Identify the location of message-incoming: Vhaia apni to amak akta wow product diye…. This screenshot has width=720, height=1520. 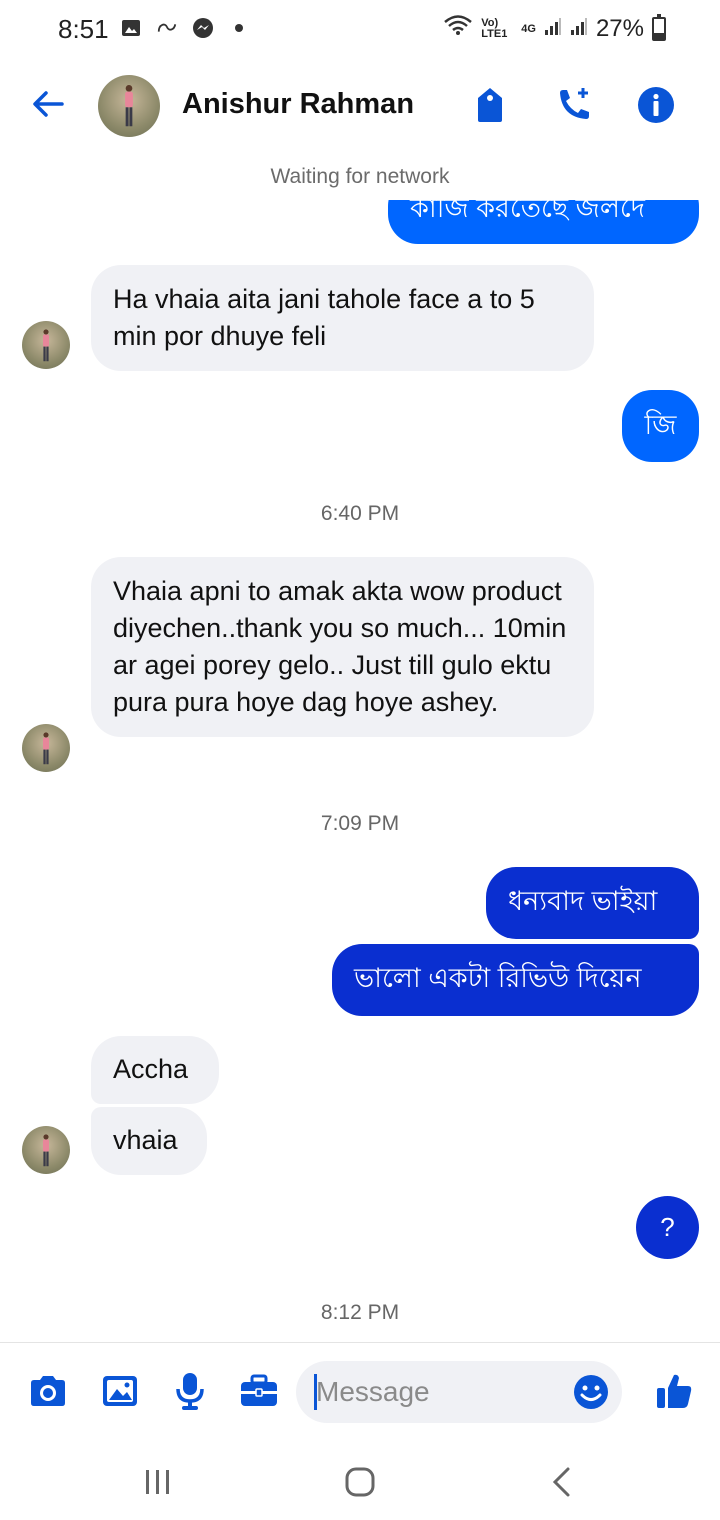
(342, 647).